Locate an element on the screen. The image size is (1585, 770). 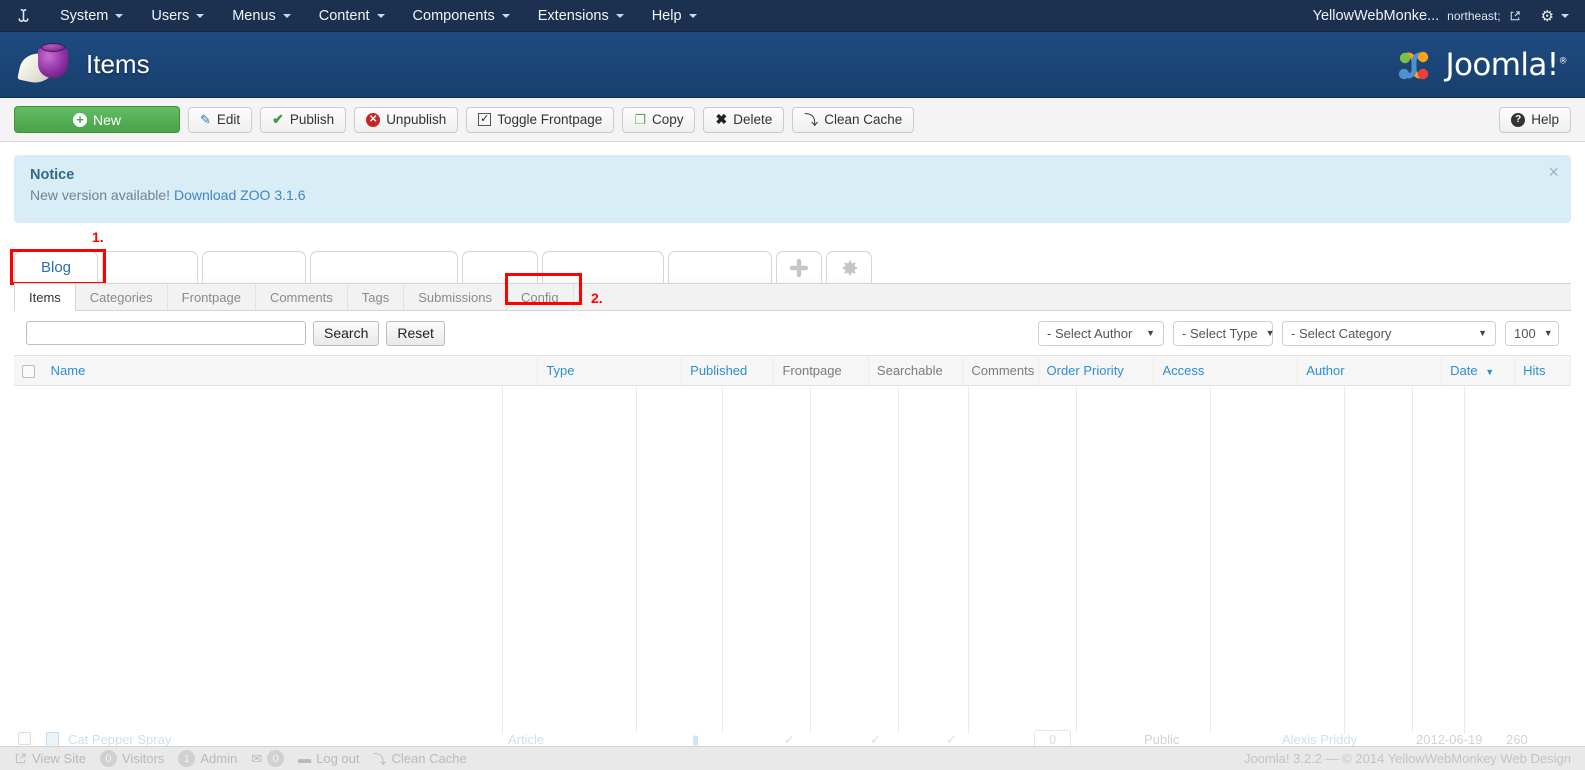
app-settings-button is located at coordinates (849, 267).